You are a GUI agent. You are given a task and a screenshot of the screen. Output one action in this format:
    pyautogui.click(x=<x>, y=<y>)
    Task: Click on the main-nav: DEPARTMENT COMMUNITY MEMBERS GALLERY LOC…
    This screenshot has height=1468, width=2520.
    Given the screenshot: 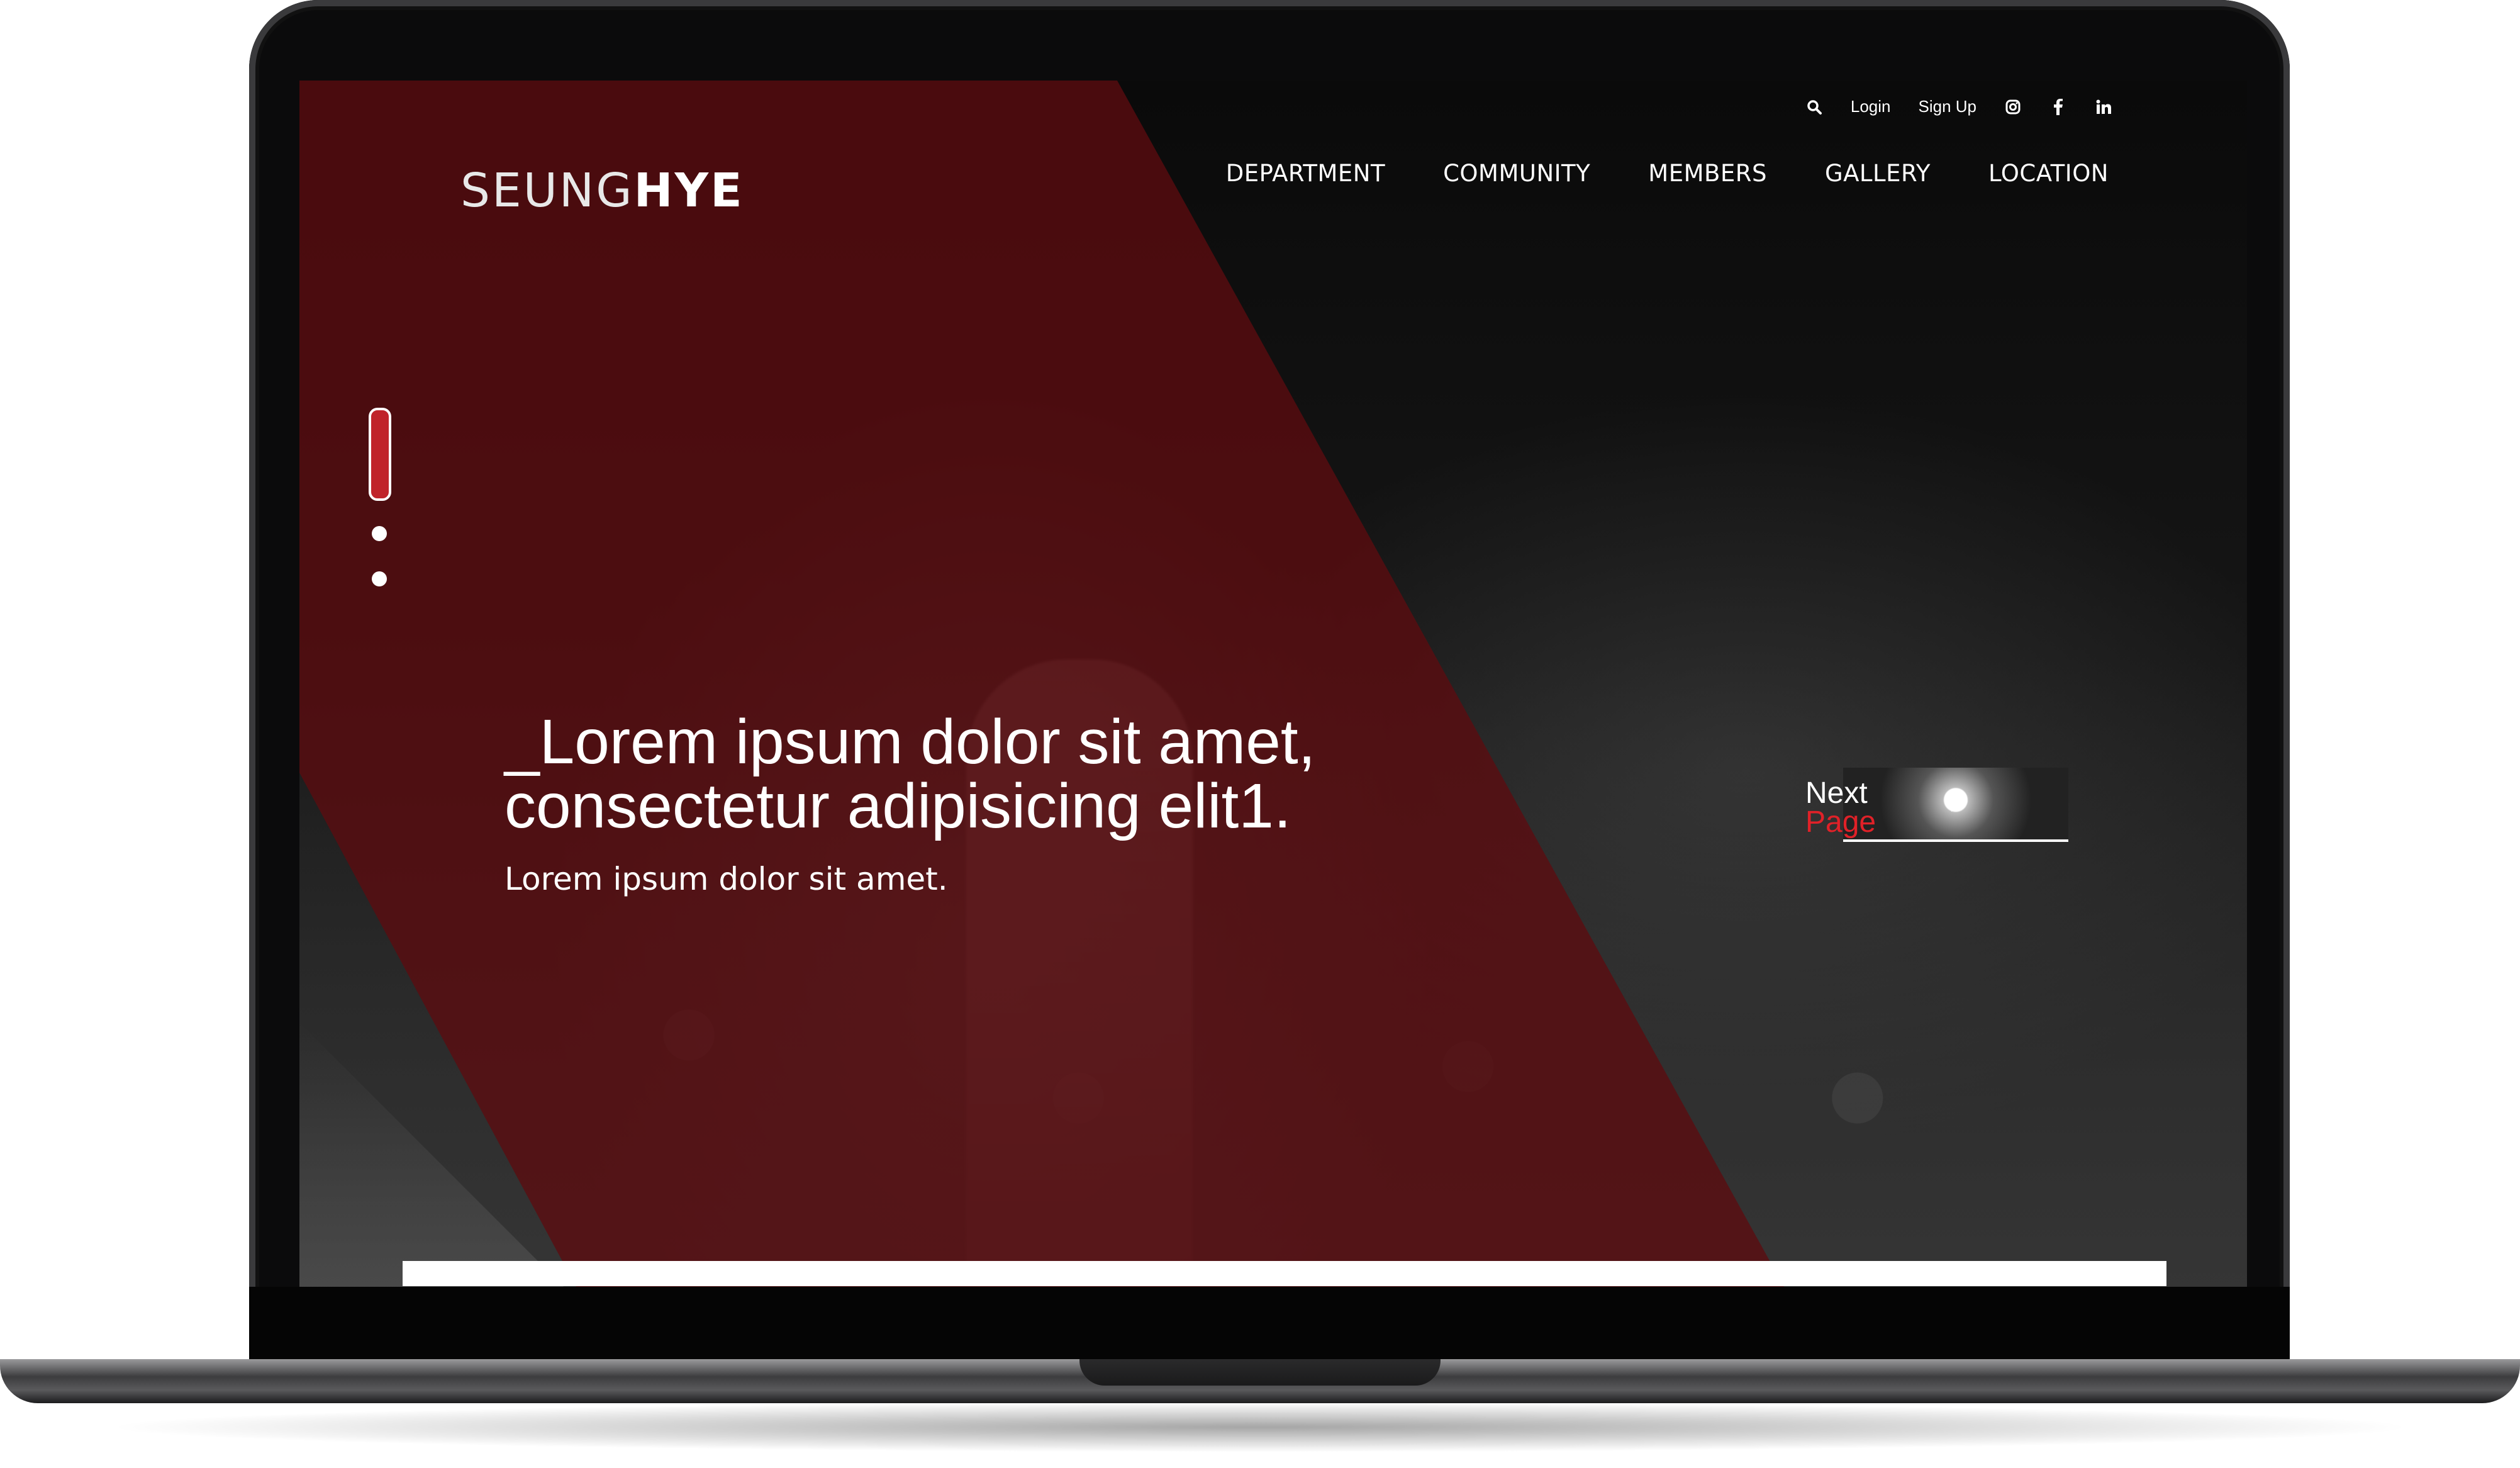 What is the action you would take?
    pyautogui.click(x=1667, y=173)
    